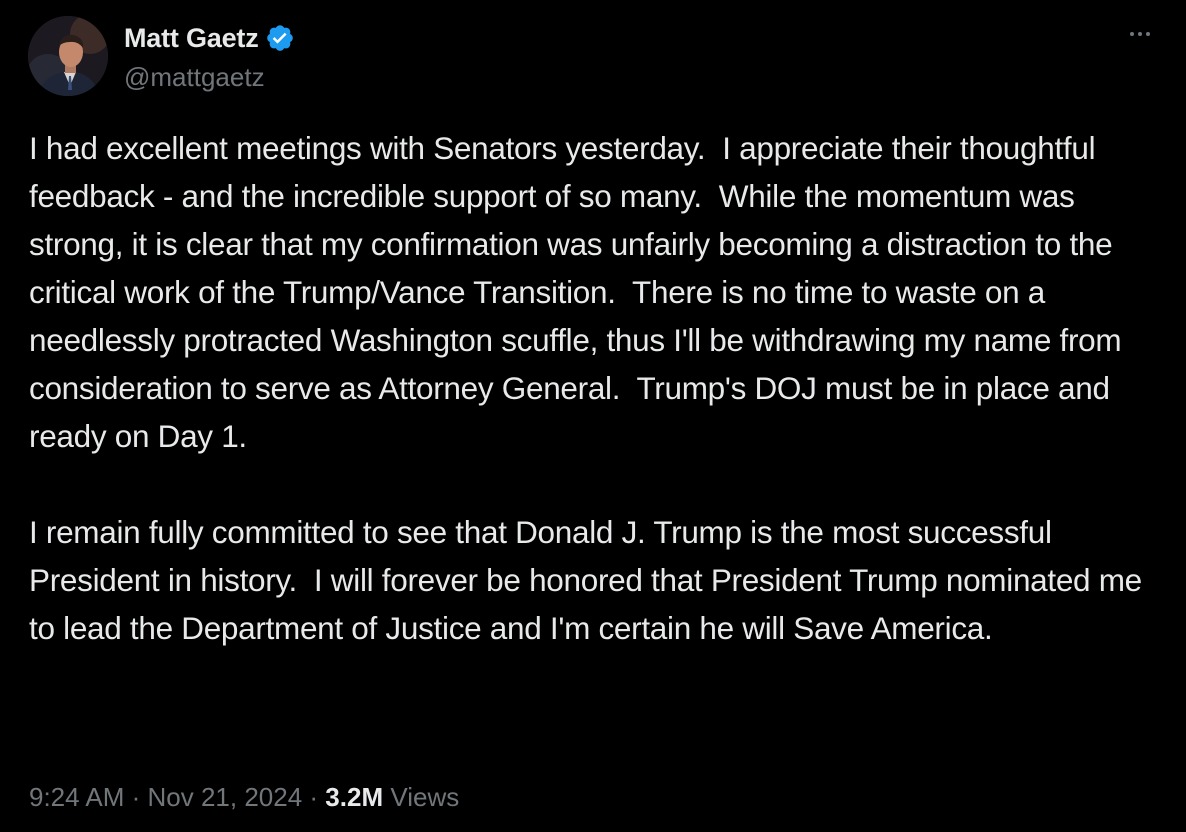 The height and width of the screenshot is (832, 1186). What do you see at coordinates (209, 77) in the screenshot?
I see `author-handle: @mattgaetz` at bounding box center [209, 77].